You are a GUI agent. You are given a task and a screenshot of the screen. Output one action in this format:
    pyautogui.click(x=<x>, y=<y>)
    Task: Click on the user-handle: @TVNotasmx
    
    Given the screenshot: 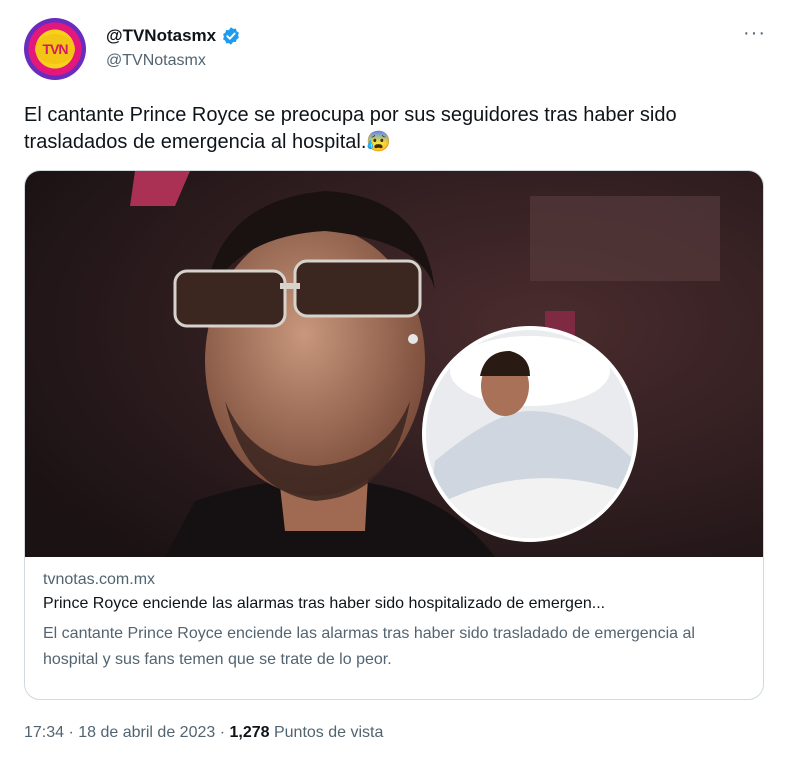 What is the action you would take?
    pyautogui.click(x=156, y=61)
    